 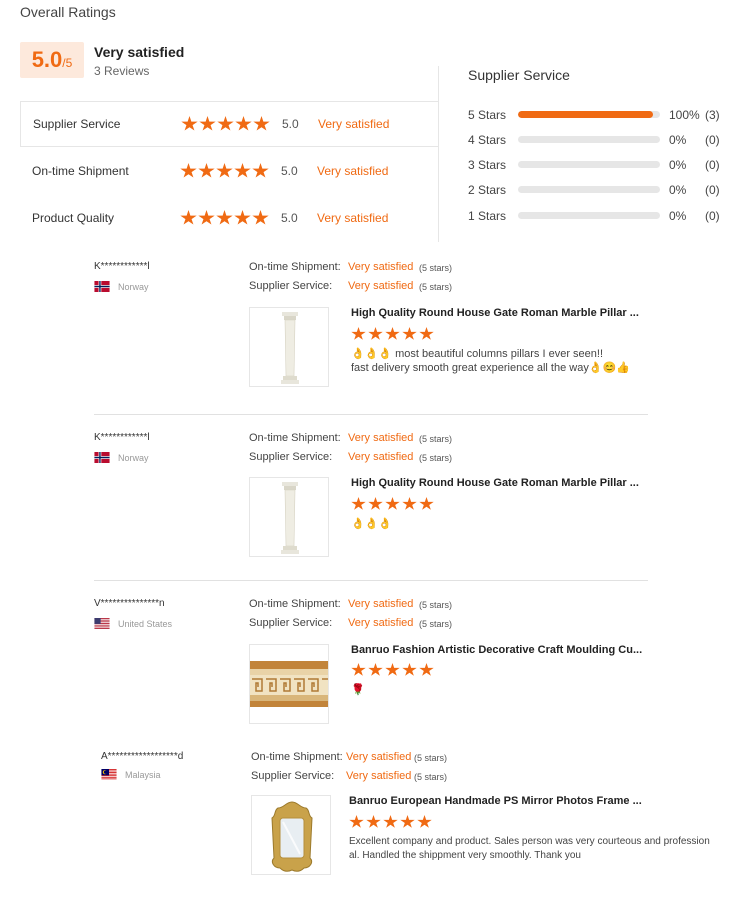 I want to click on category-row-supplier-service: Supplier Service 5.0 Very satisfied, so click(x=229, y=124).